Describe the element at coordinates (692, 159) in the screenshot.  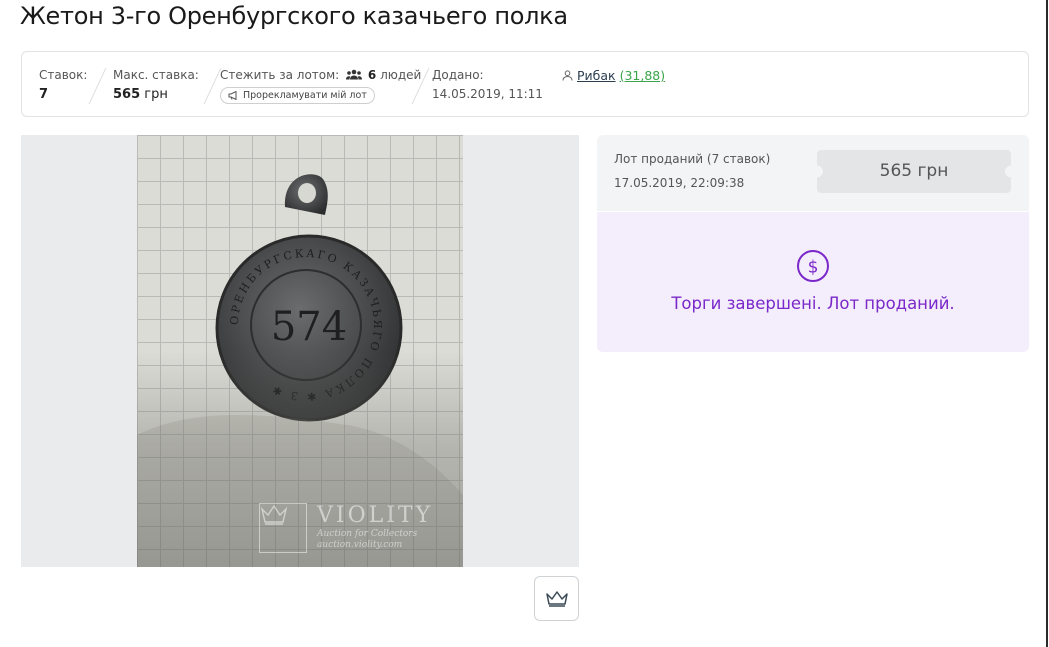
I see `sold-title: Лот проданий (7 ставок)` at that location.